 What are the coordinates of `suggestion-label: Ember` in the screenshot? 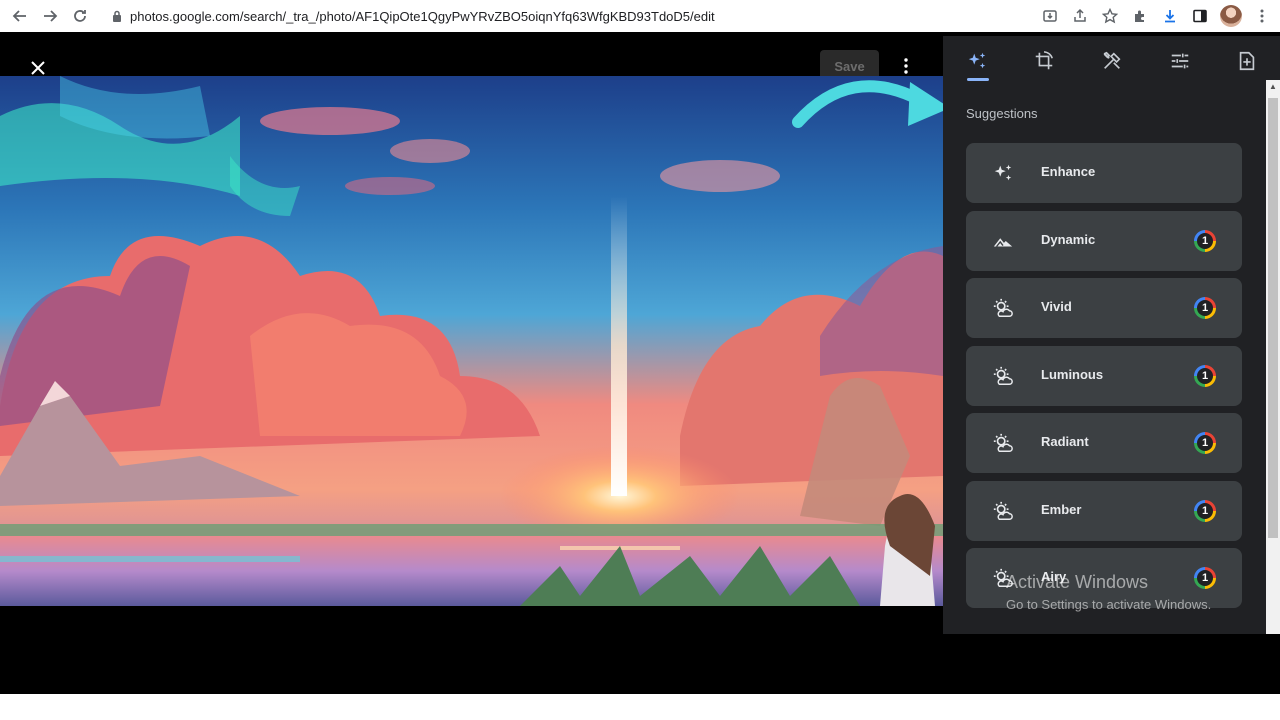 It's located at (1061, 509).